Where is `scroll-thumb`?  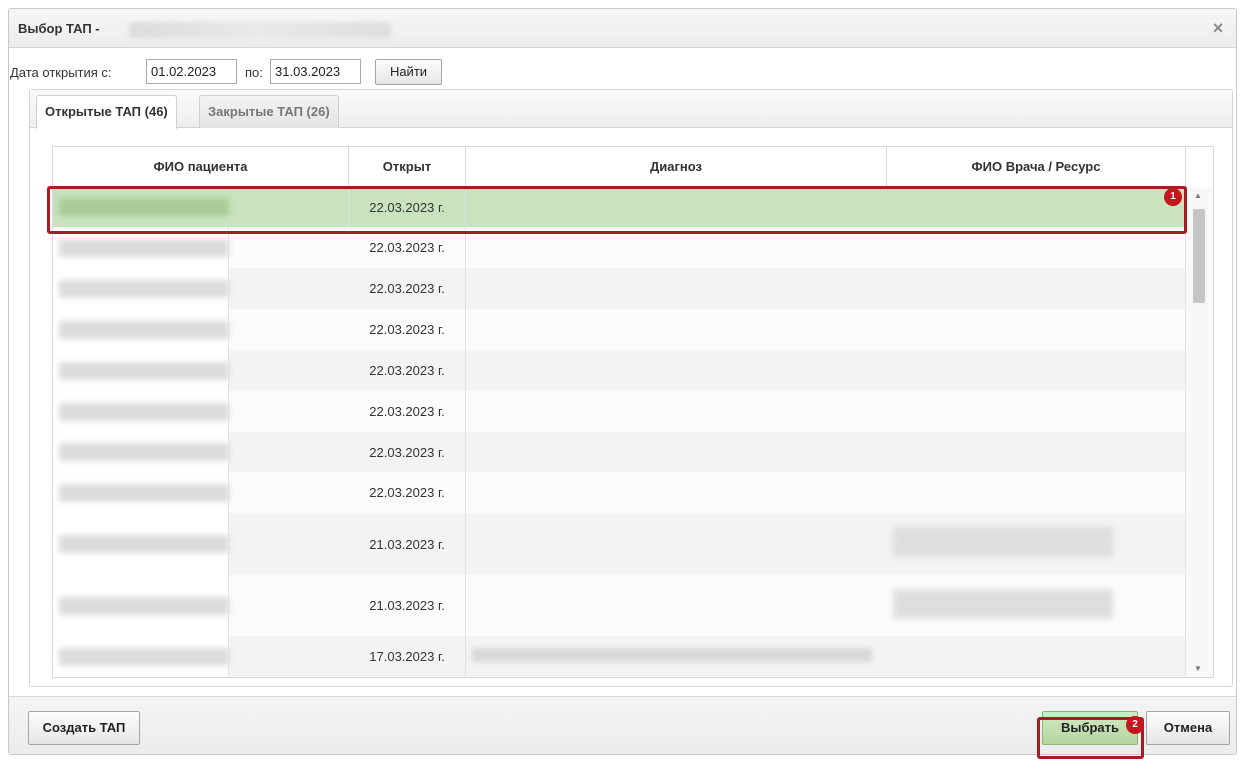
scroll-thumb is located at coordinates (1199, 256).